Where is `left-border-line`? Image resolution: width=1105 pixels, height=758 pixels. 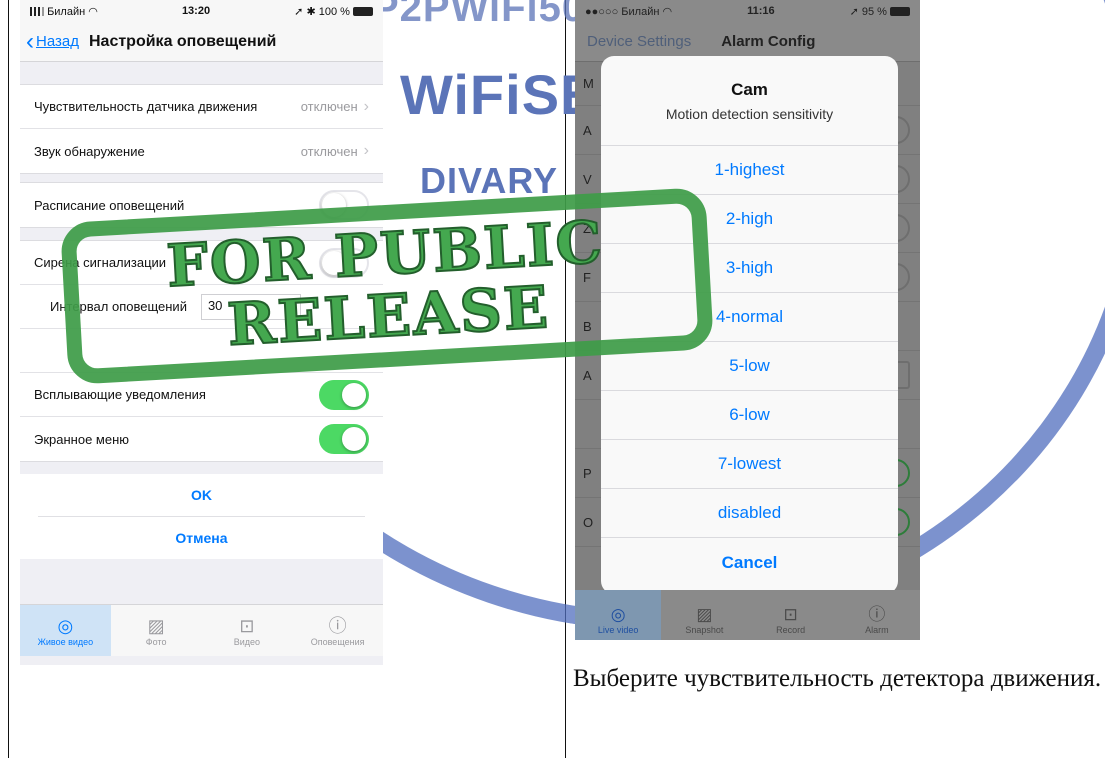
left-border-line is located at coordinates (8, 379).